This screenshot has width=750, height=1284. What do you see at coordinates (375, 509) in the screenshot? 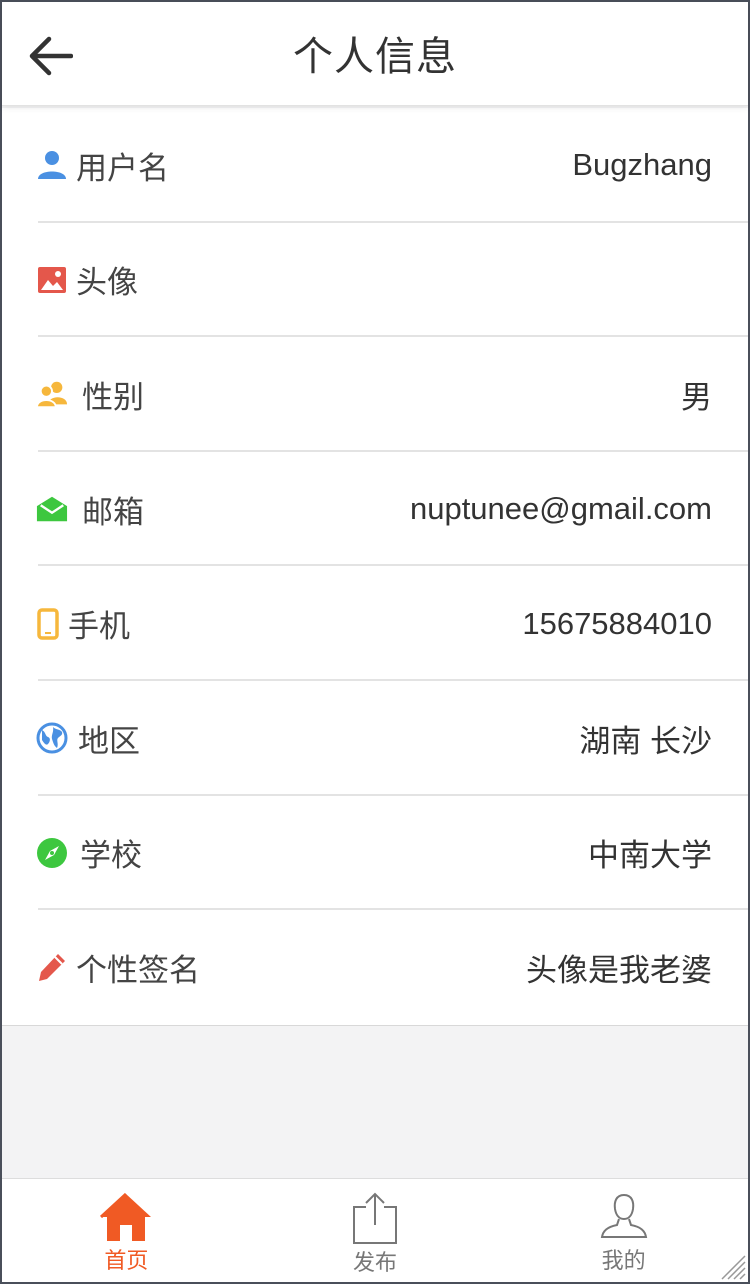
I see `row-email: 邮箱 nuptunee@gmail.com` at bounding box center [375, 509].